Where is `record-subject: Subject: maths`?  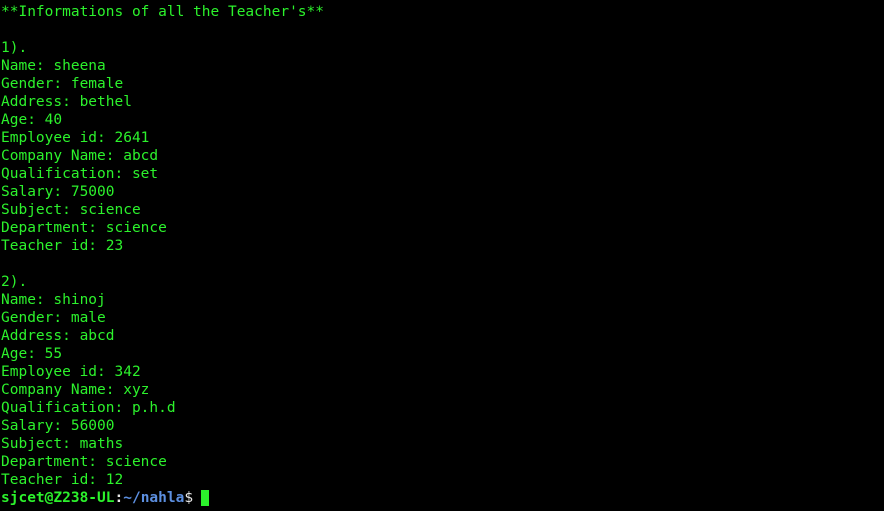 record-subject: Subject: maths is located at coordinates (62, 444).